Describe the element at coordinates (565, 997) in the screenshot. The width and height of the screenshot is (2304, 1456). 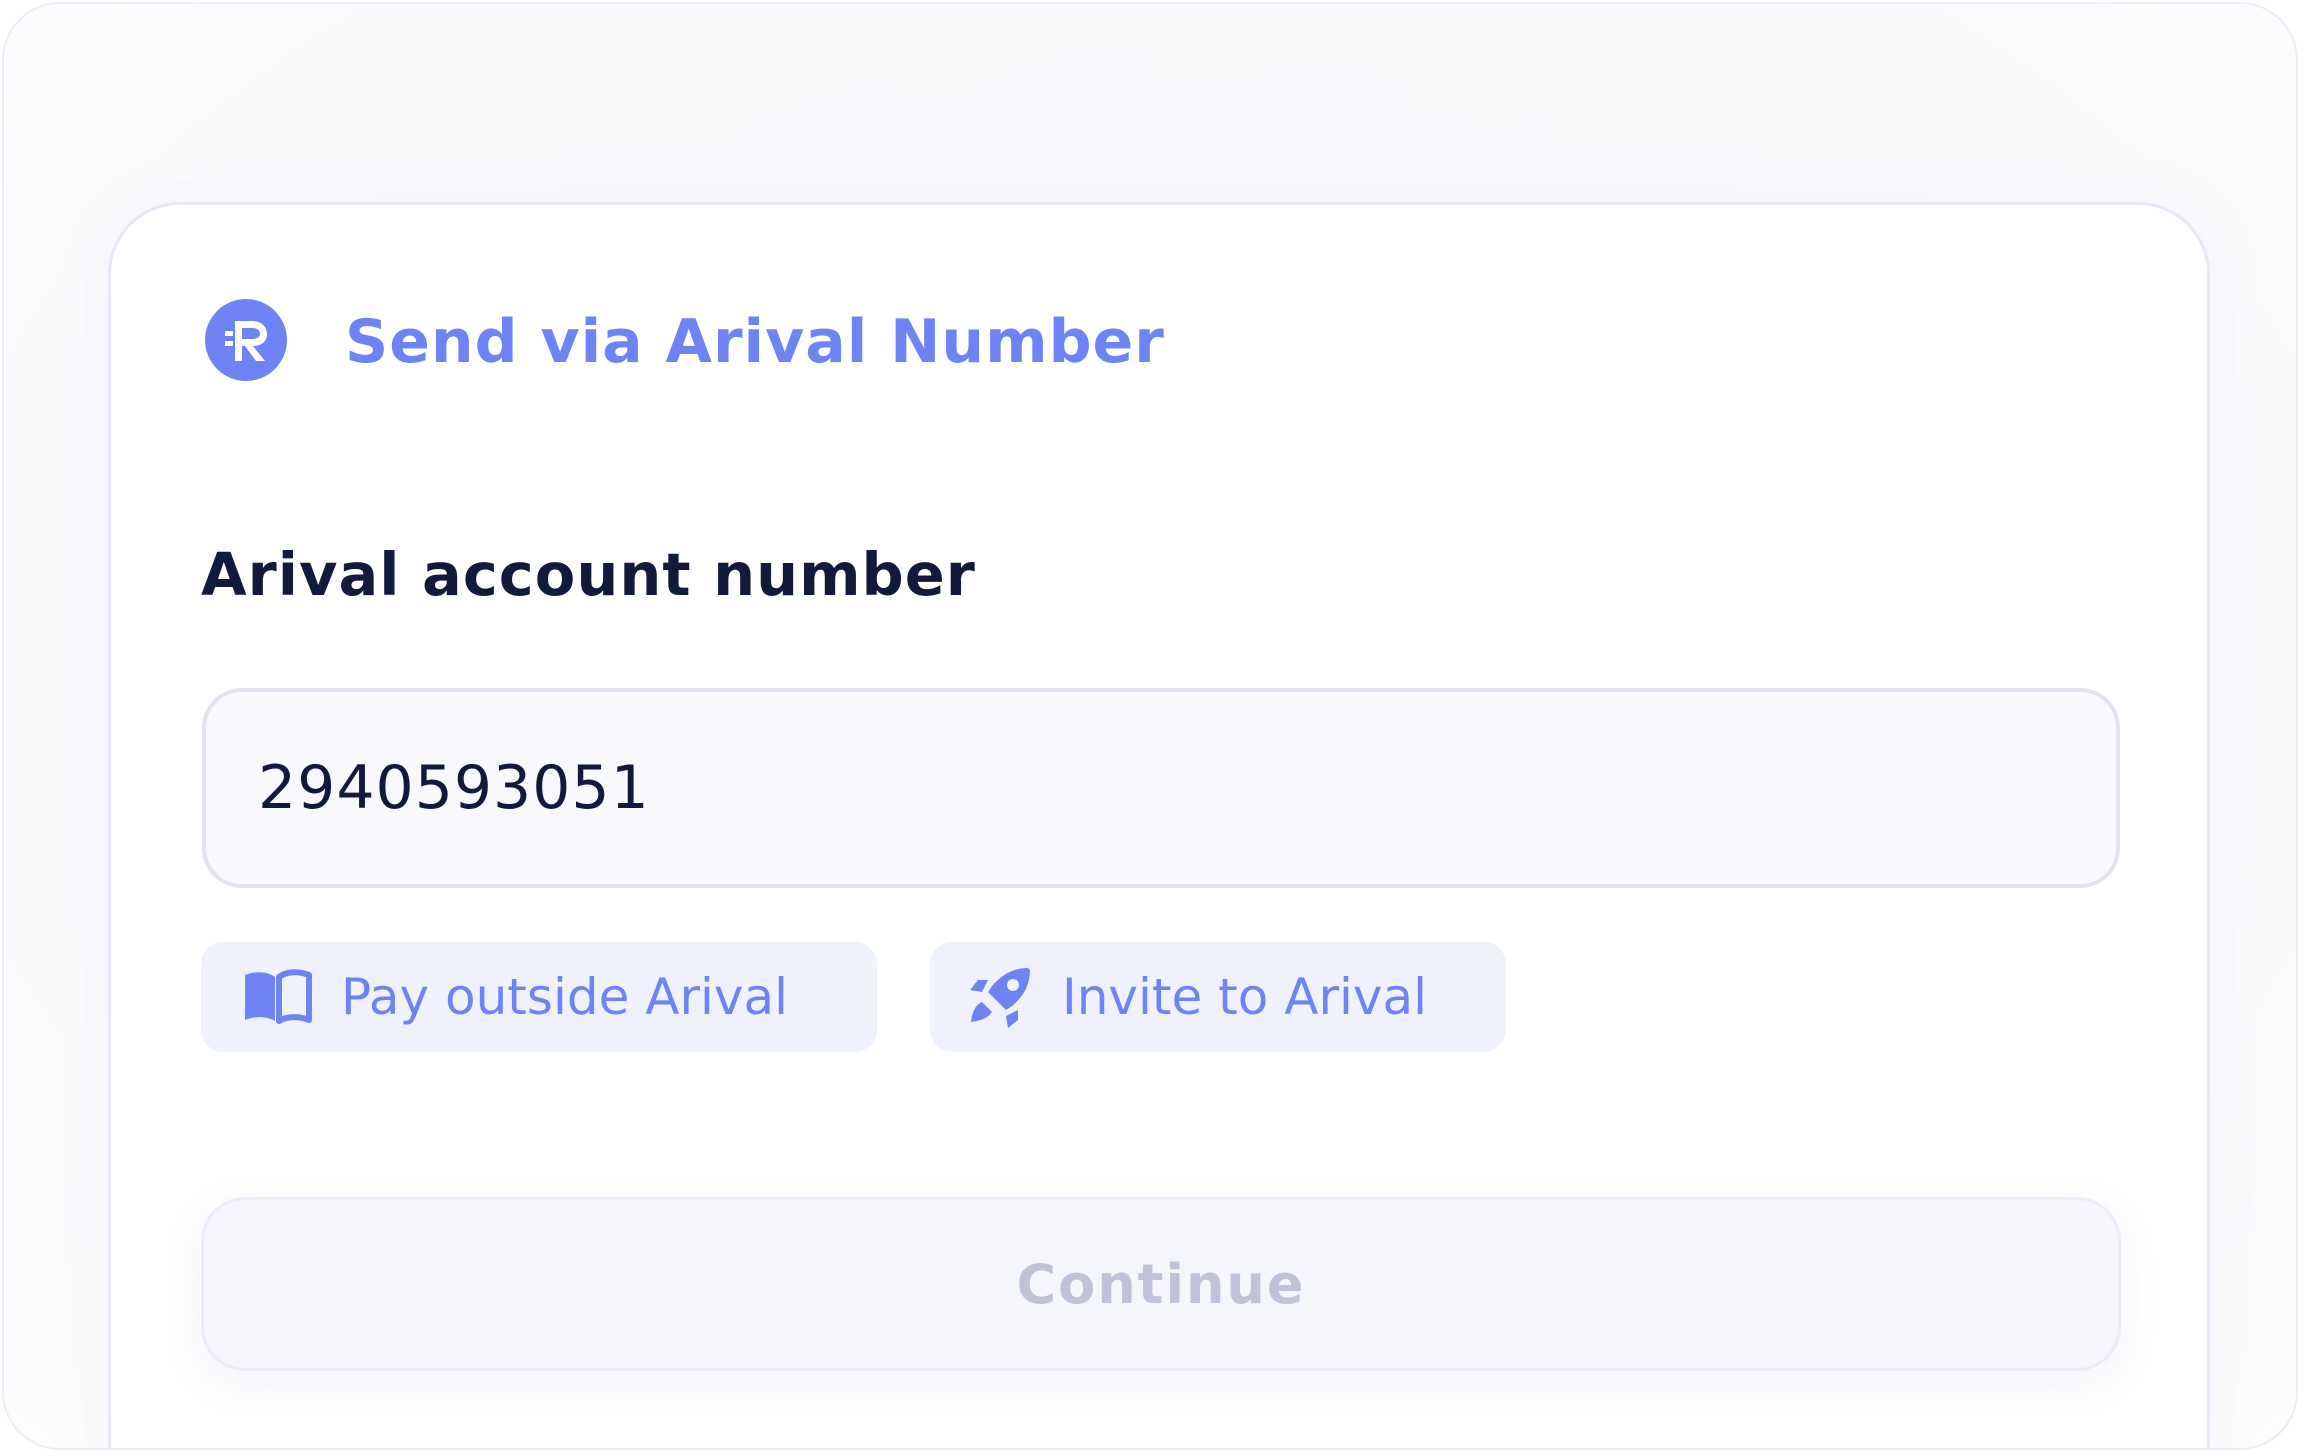
I see `pay-outside-arival-label: Pay outside Arival` at that location.